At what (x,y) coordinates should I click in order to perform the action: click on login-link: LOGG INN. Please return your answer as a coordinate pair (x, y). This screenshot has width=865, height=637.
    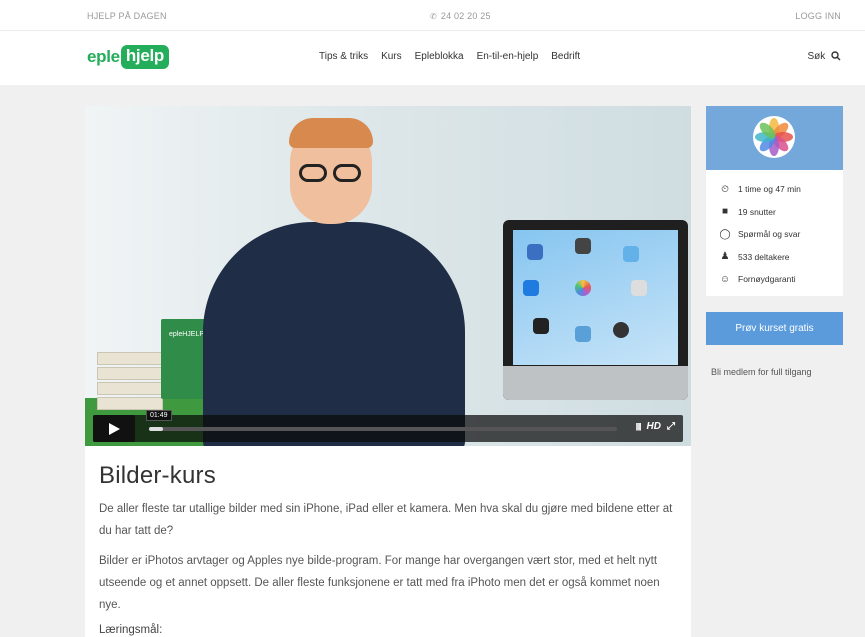
    Looking at the image, I should click on (818, 16).